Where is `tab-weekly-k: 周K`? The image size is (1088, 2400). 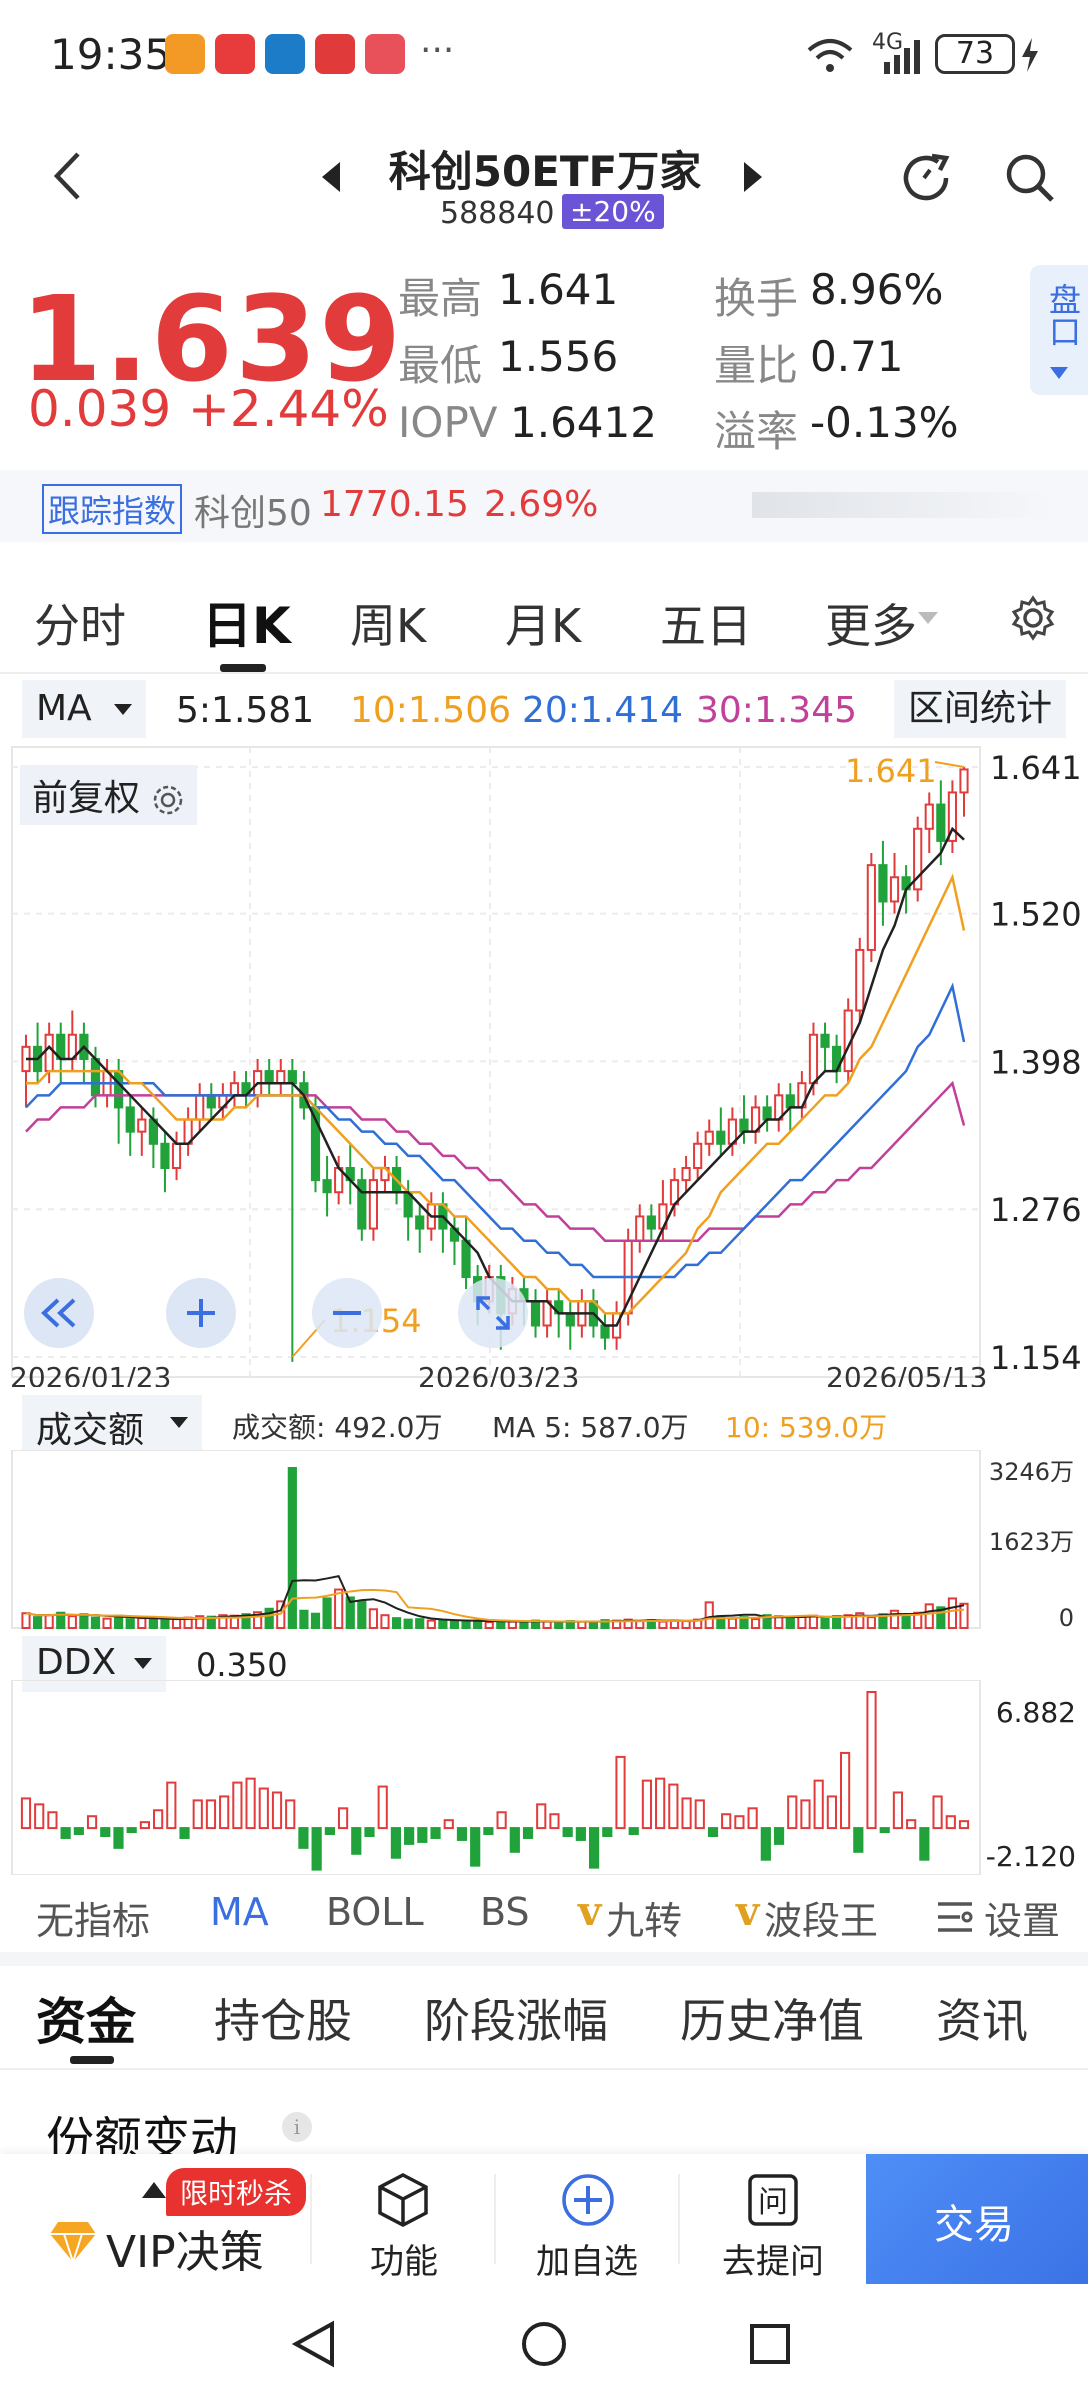 tab-weekly-k: 周K is located at coordinates (388, 623).